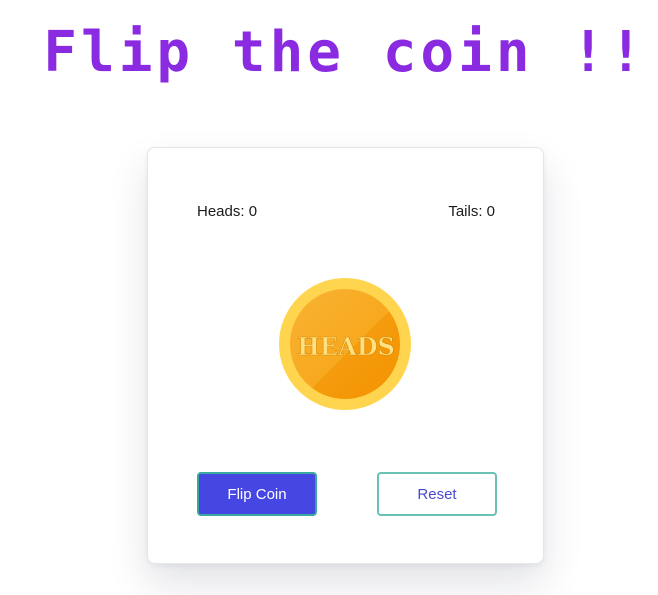 Image resolution: width=658 pixels, height=595 pixels. I want to click on page-title: Flip the coin !!, so click(345, 52).